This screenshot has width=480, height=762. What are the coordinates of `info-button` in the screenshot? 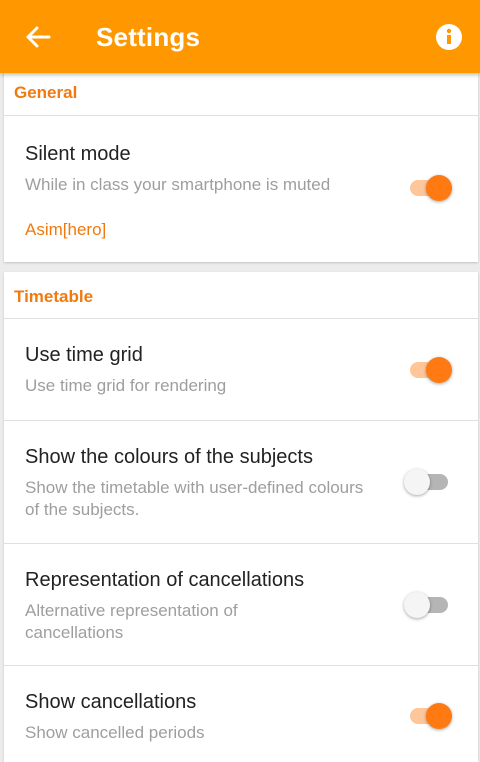 It's located at (449, 37).